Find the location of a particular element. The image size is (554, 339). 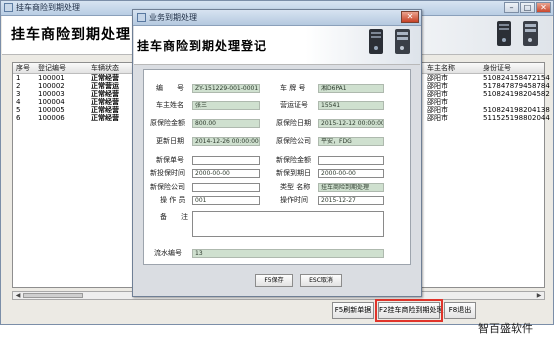

new-company-label: 新保险公司 is located at coordinates (167, 187).